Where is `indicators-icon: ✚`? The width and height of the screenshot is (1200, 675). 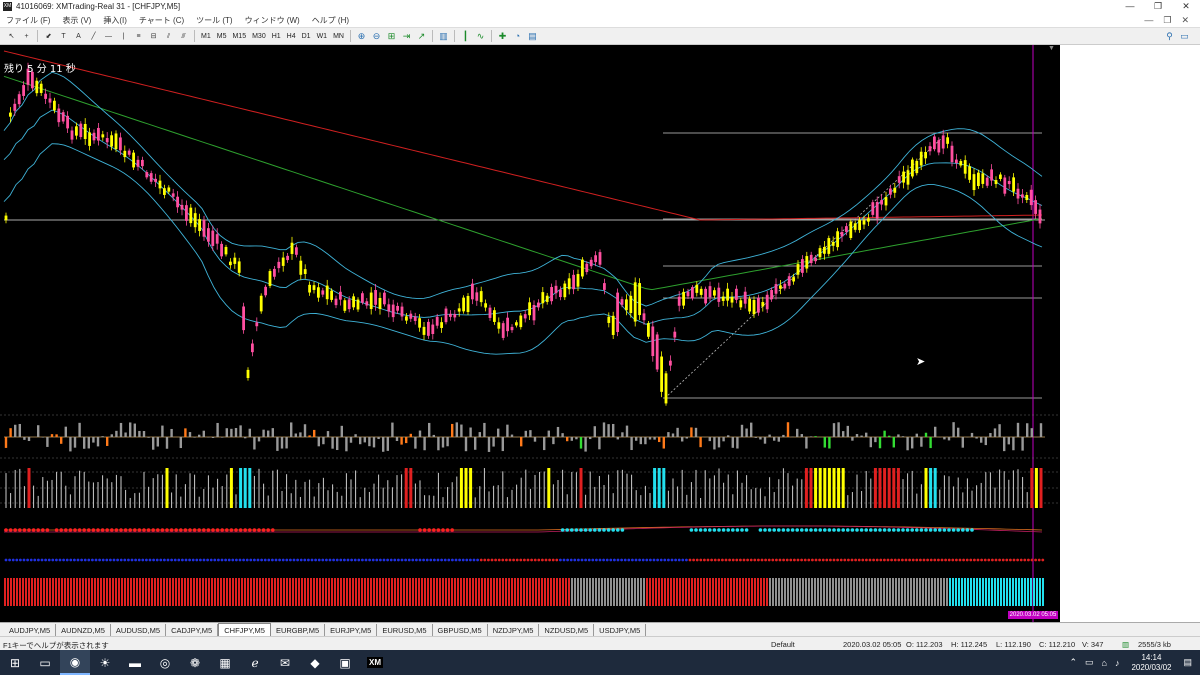
indicators-icon: ✚ is located at coordinates (502, 36).